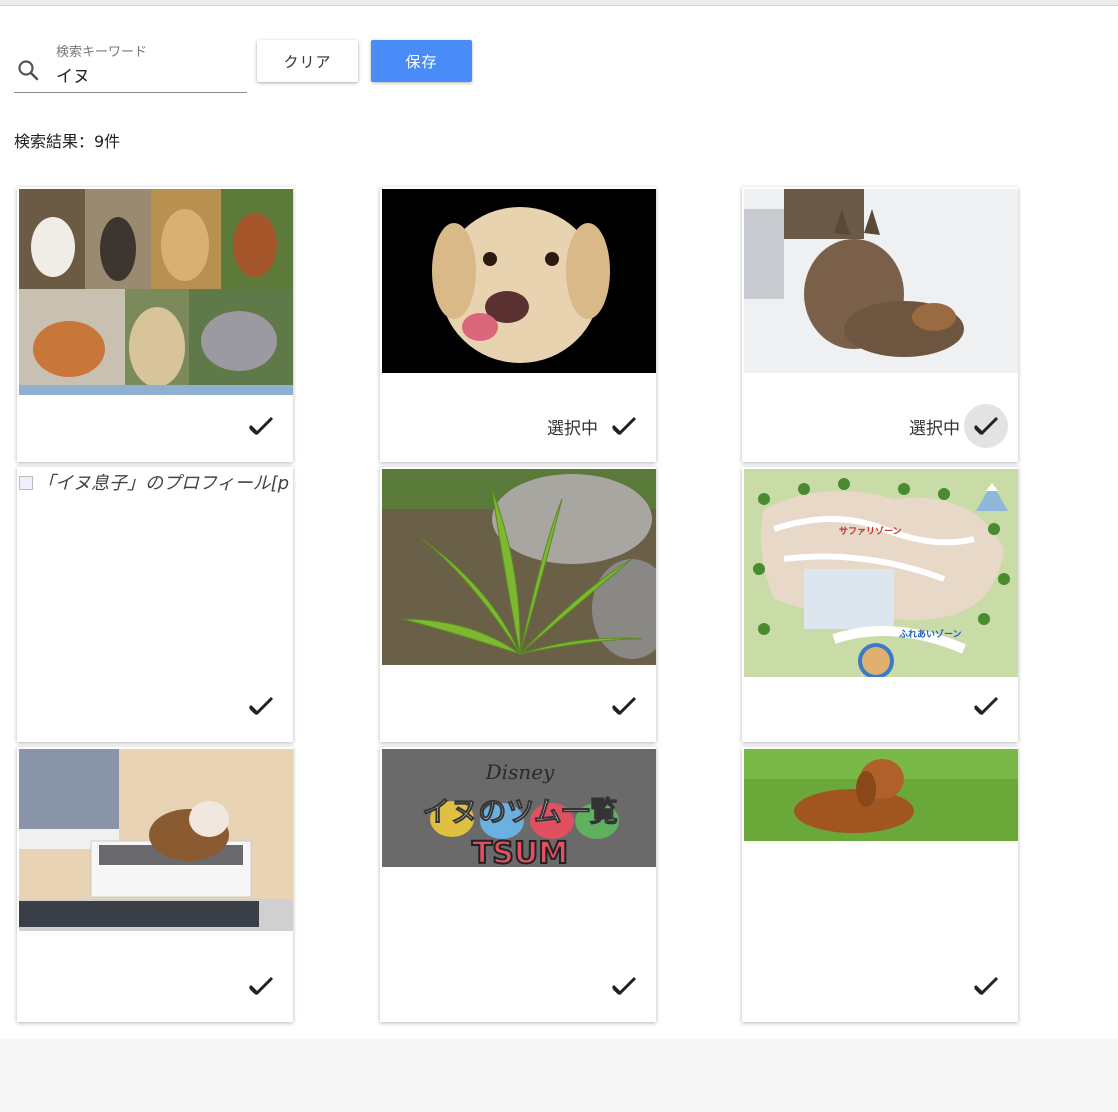 The height and width of the screenshot is (1112, 1118). I want to click on map-label-fureai: ふれあいゾーン, so click(930, 634).